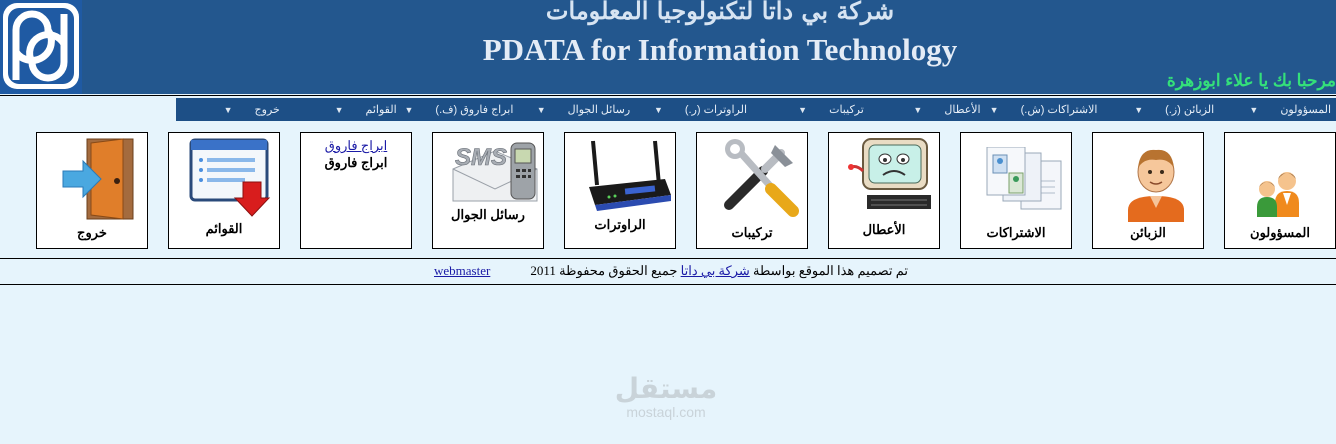 This screenshot has height=444, width=1336. I want to click on lists-icon, so click(230, 177).